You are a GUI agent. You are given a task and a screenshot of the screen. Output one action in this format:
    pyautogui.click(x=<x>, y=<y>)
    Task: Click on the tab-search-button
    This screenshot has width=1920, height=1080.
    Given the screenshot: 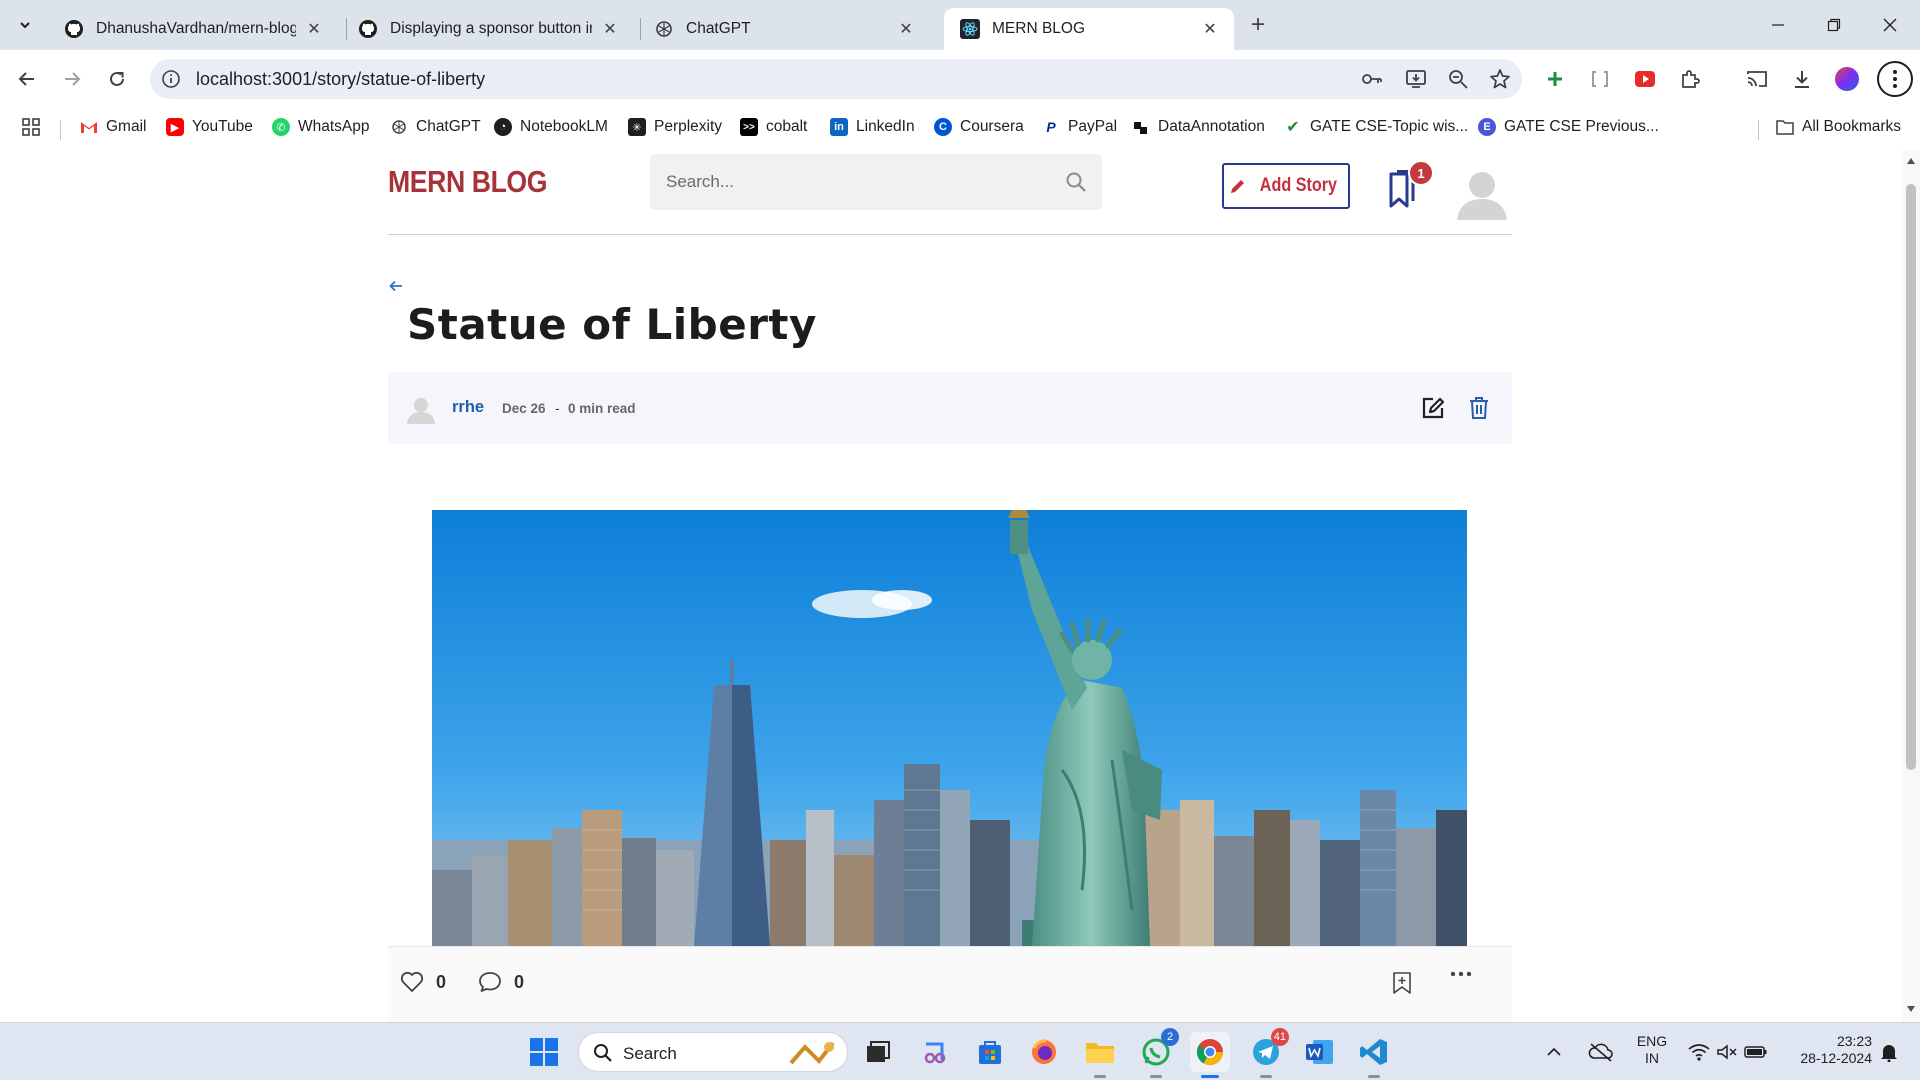 What is the action you would take?
    pyautogui.click(x=25, y=25)
    